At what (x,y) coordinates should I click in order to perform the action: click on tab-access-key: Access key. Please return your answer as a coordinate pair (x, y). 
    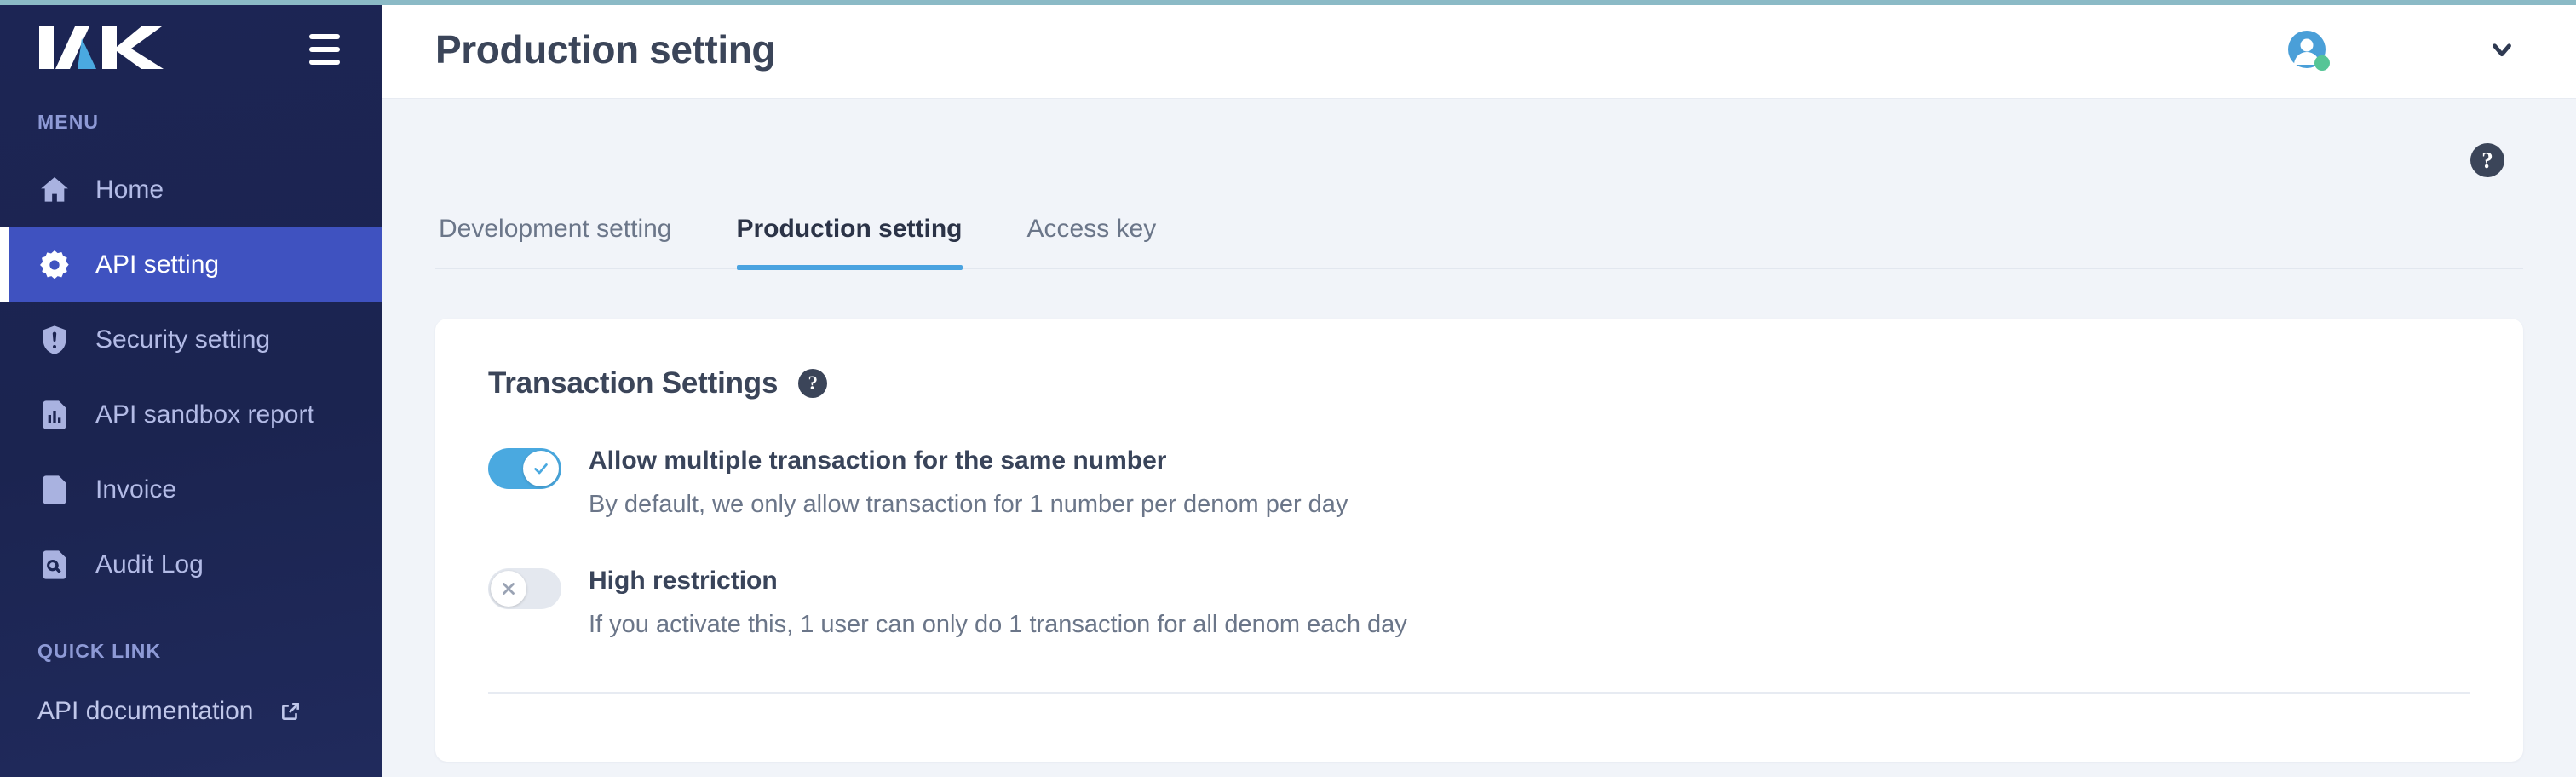
    Looking at the image, I should click on (1092, 237).